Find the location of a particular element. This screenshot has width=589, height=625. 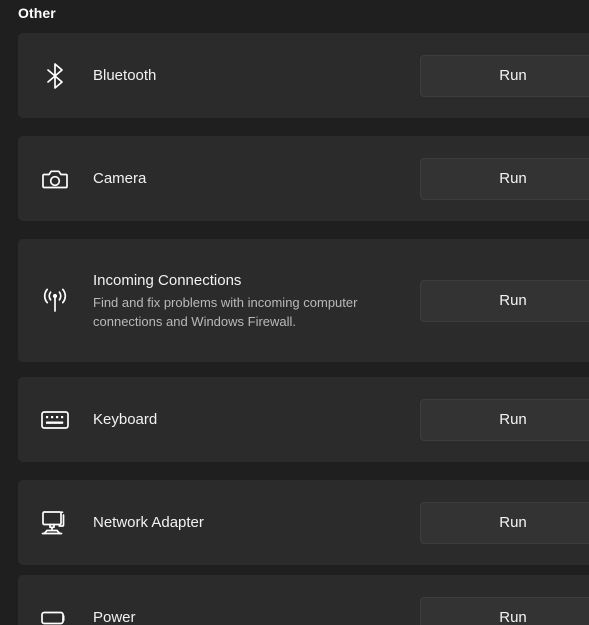

list-item-text: Bluetooth is located at coordinates (124, 76).